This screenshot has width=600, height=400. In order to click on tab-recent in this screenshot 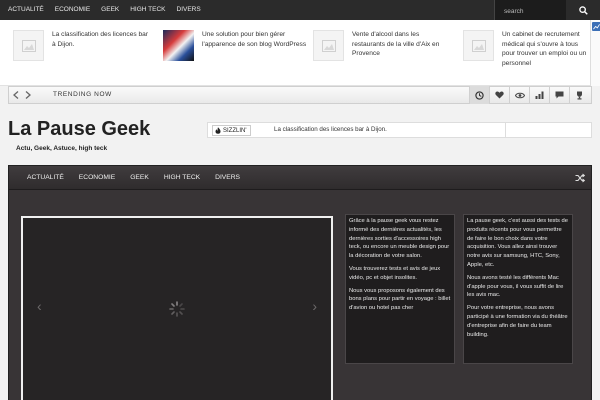, I will do `click(479, 95)`.